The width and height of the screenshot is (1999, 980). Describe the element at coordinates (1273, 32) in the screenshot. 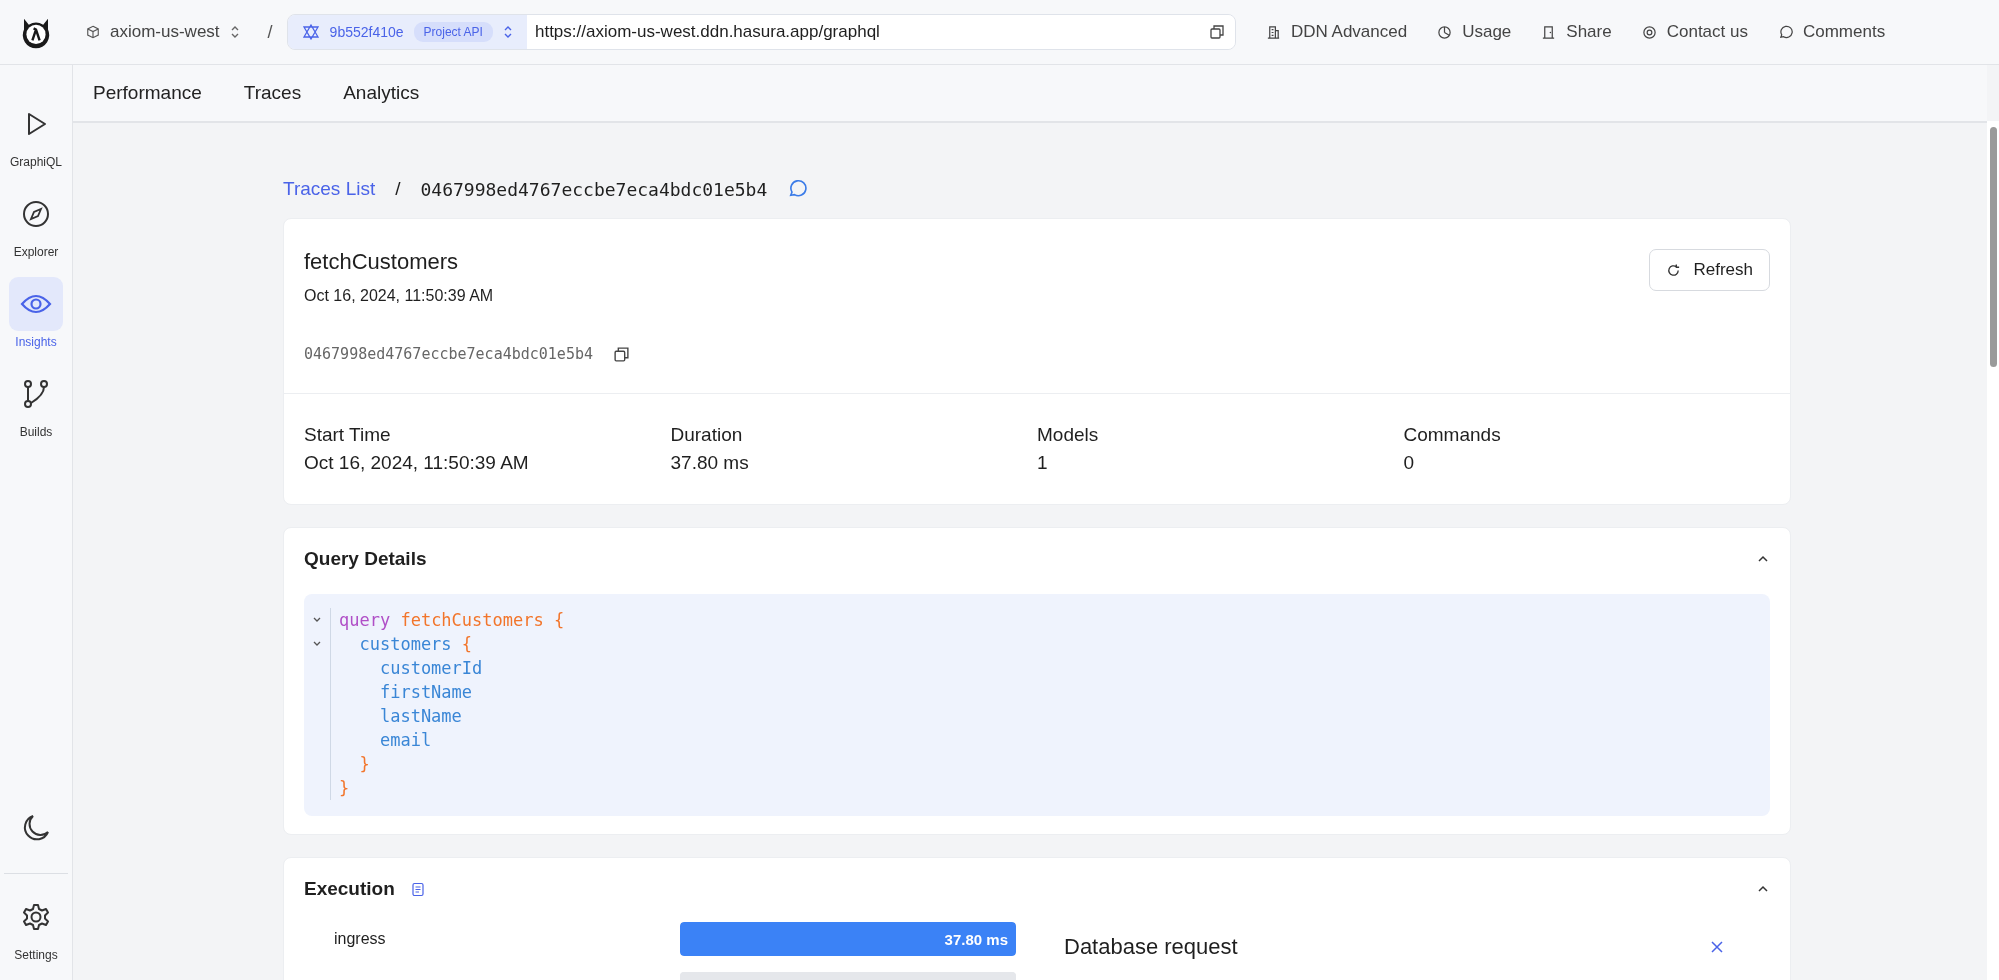

I see `building-icon` at that location.